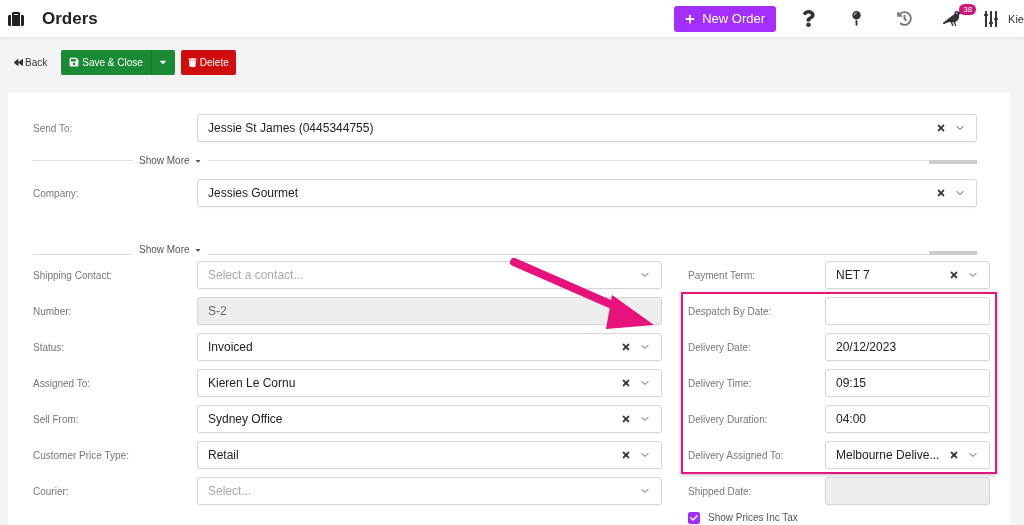 Image resolution: width=1024 pixels, height=525 pixels. Describe the element at coordinates (1016, 18) in the screenshot. I see `user-name: Kie` at that location.